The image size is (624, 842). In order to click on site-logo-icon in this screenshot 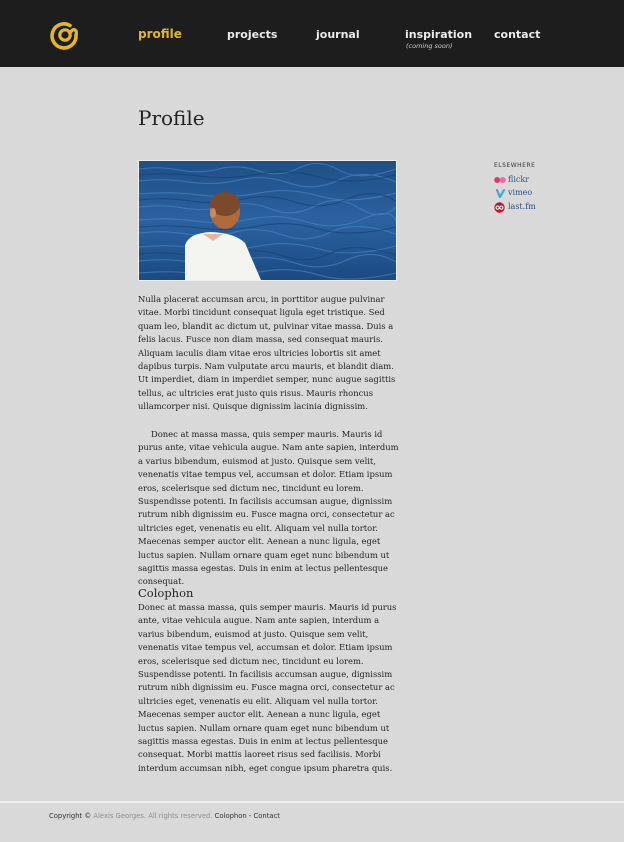, I will do `click(65, 34)`.